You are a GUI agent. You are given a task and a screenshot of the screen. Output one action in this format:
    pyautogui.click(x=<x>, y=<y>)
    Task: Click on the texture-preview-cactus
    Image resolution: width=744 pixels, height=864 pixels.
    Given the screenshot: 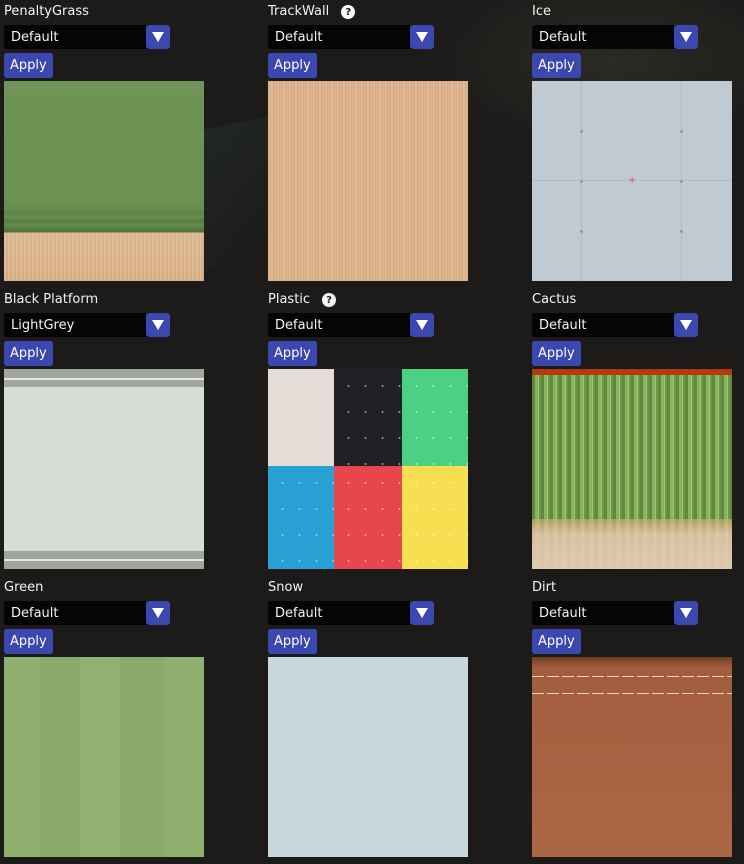 What is the action you would take?
    pyautogui.click(x=632, y=469)
    